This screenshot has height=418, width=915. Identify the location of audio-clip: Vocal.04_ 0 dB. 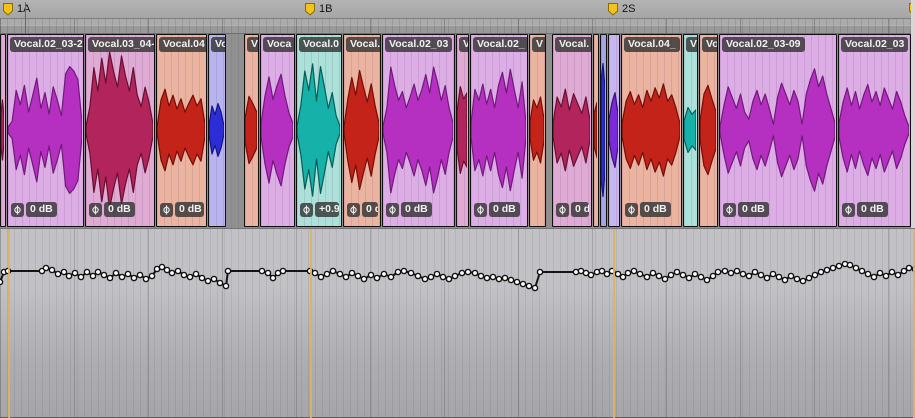
(651, 130).